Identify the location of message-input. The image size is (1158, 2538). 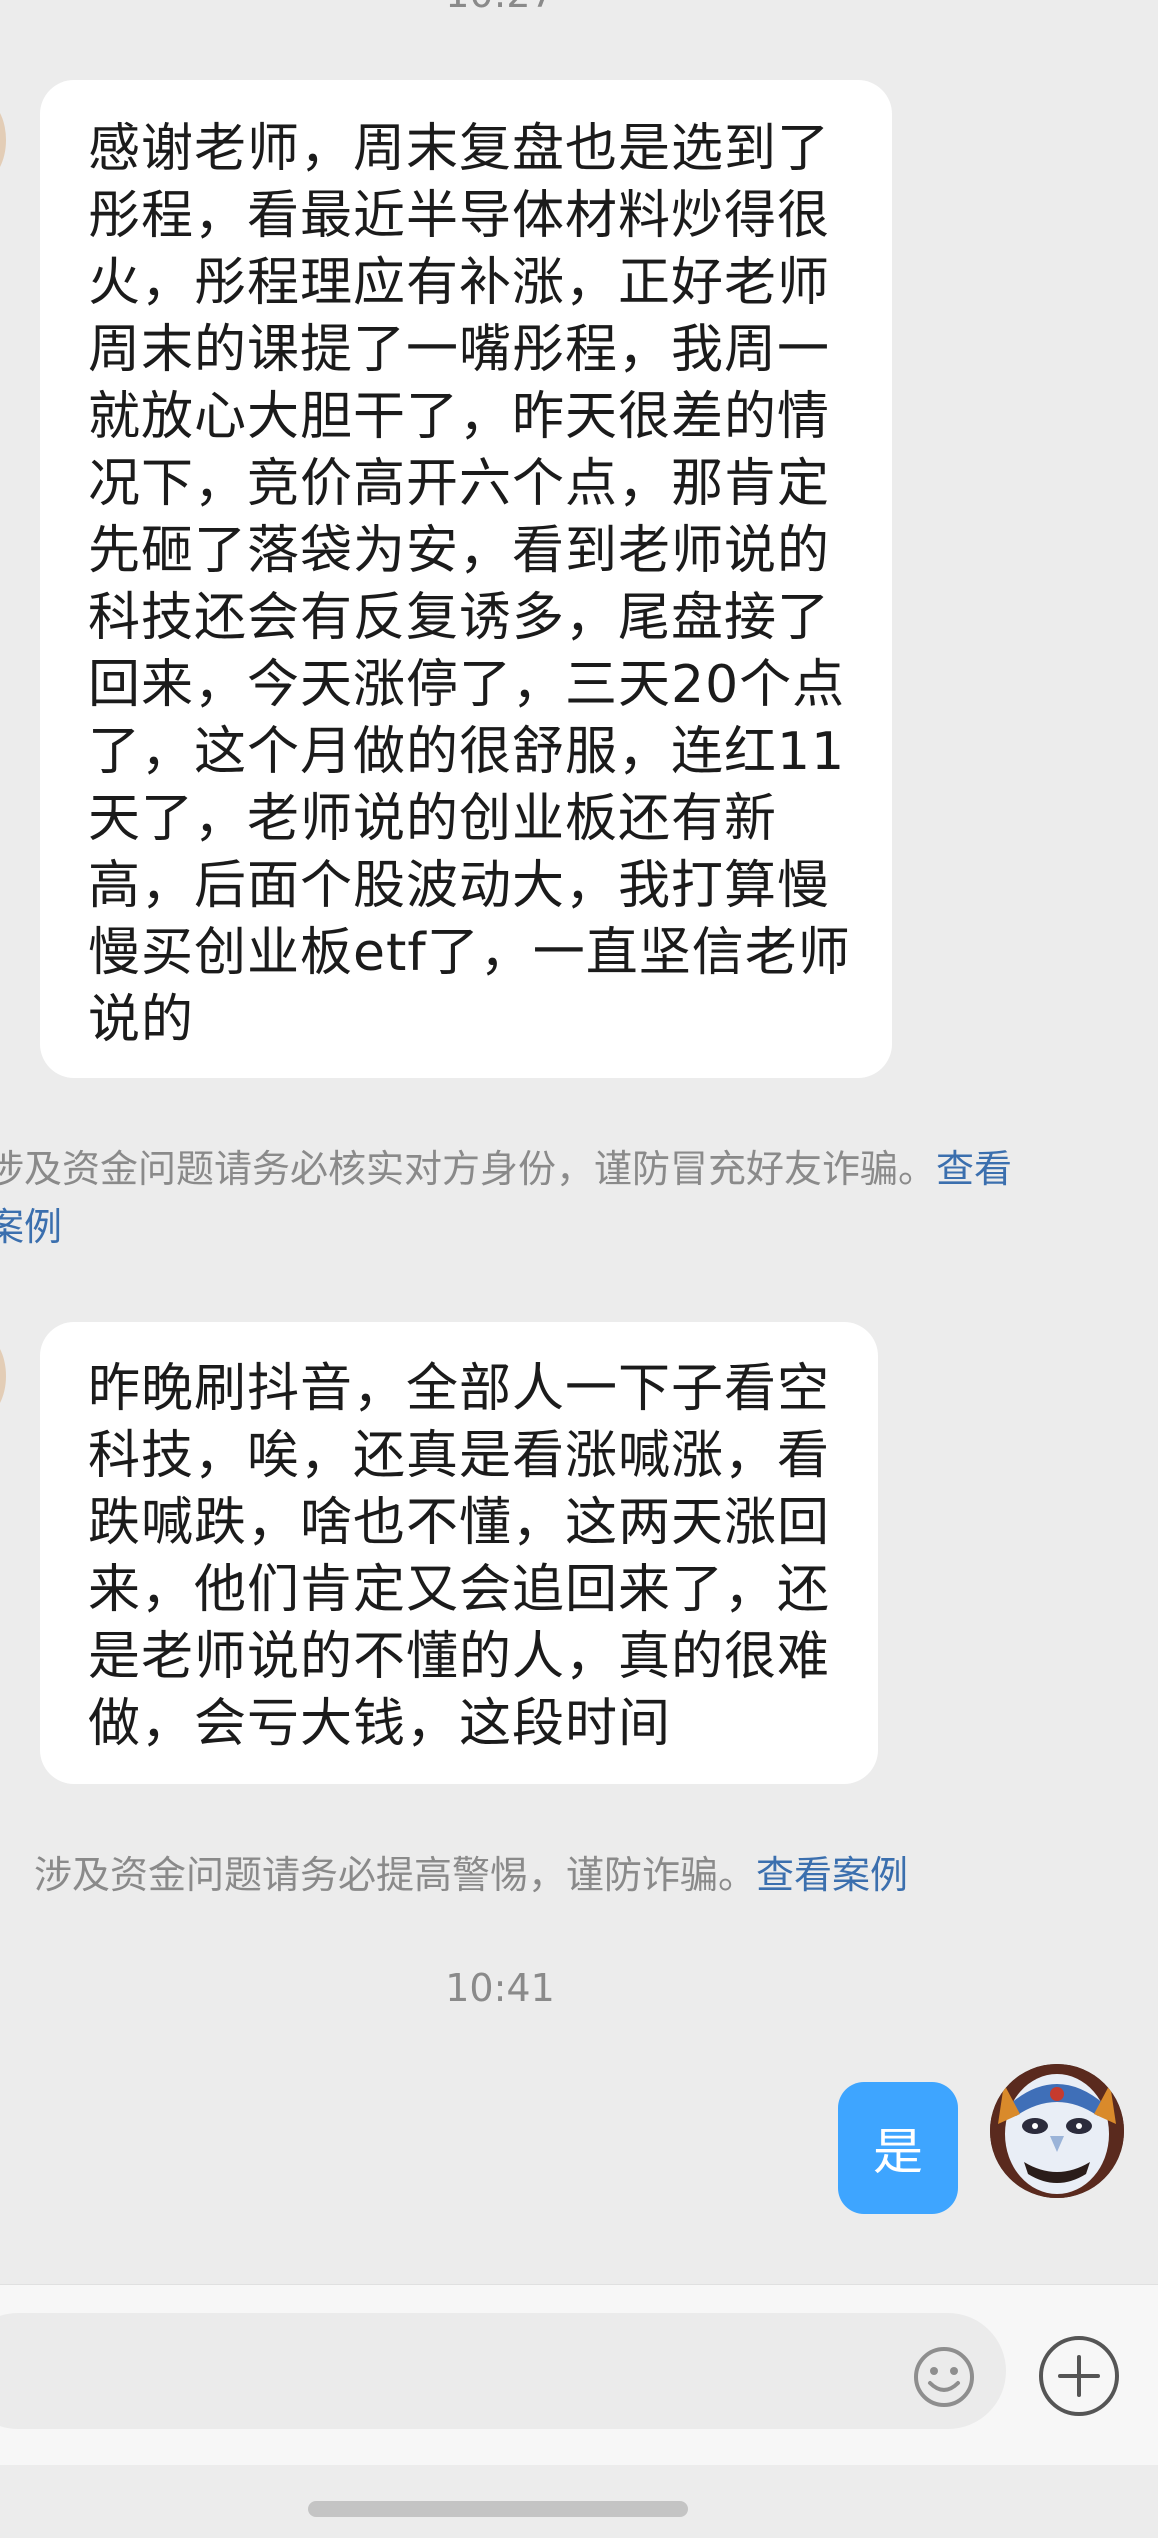
(503, 2371).